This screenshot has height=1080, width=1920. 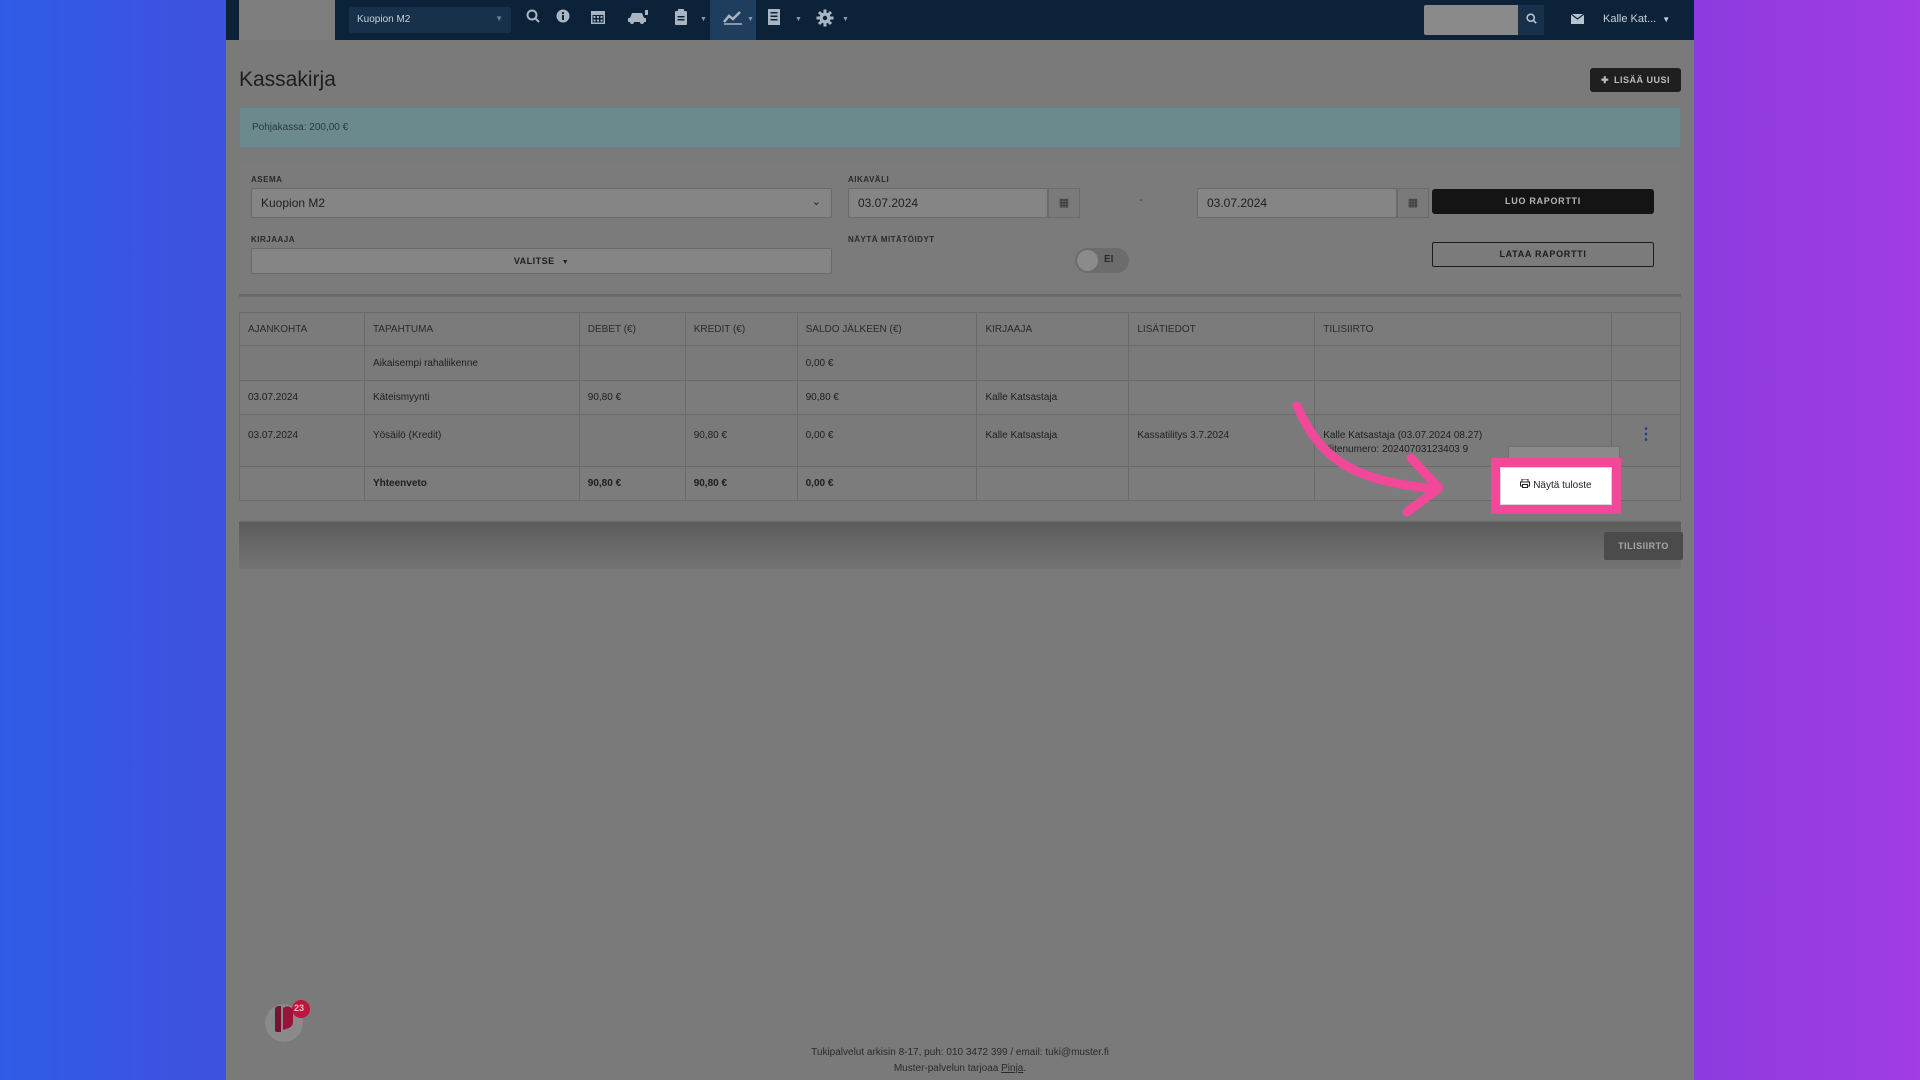 What do you see at coordinates (302, 329) in the screenshot?
I see `column-header: AJANKOHTA` at bounding box center [302, 329].